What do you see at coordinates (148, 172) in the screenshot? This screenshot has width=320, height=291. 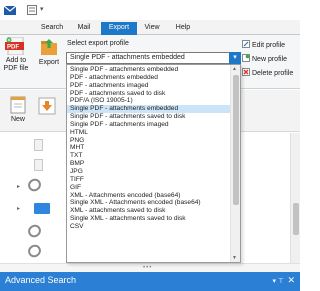 I see `profile-option: JPG` at bounding box center [148, 172].